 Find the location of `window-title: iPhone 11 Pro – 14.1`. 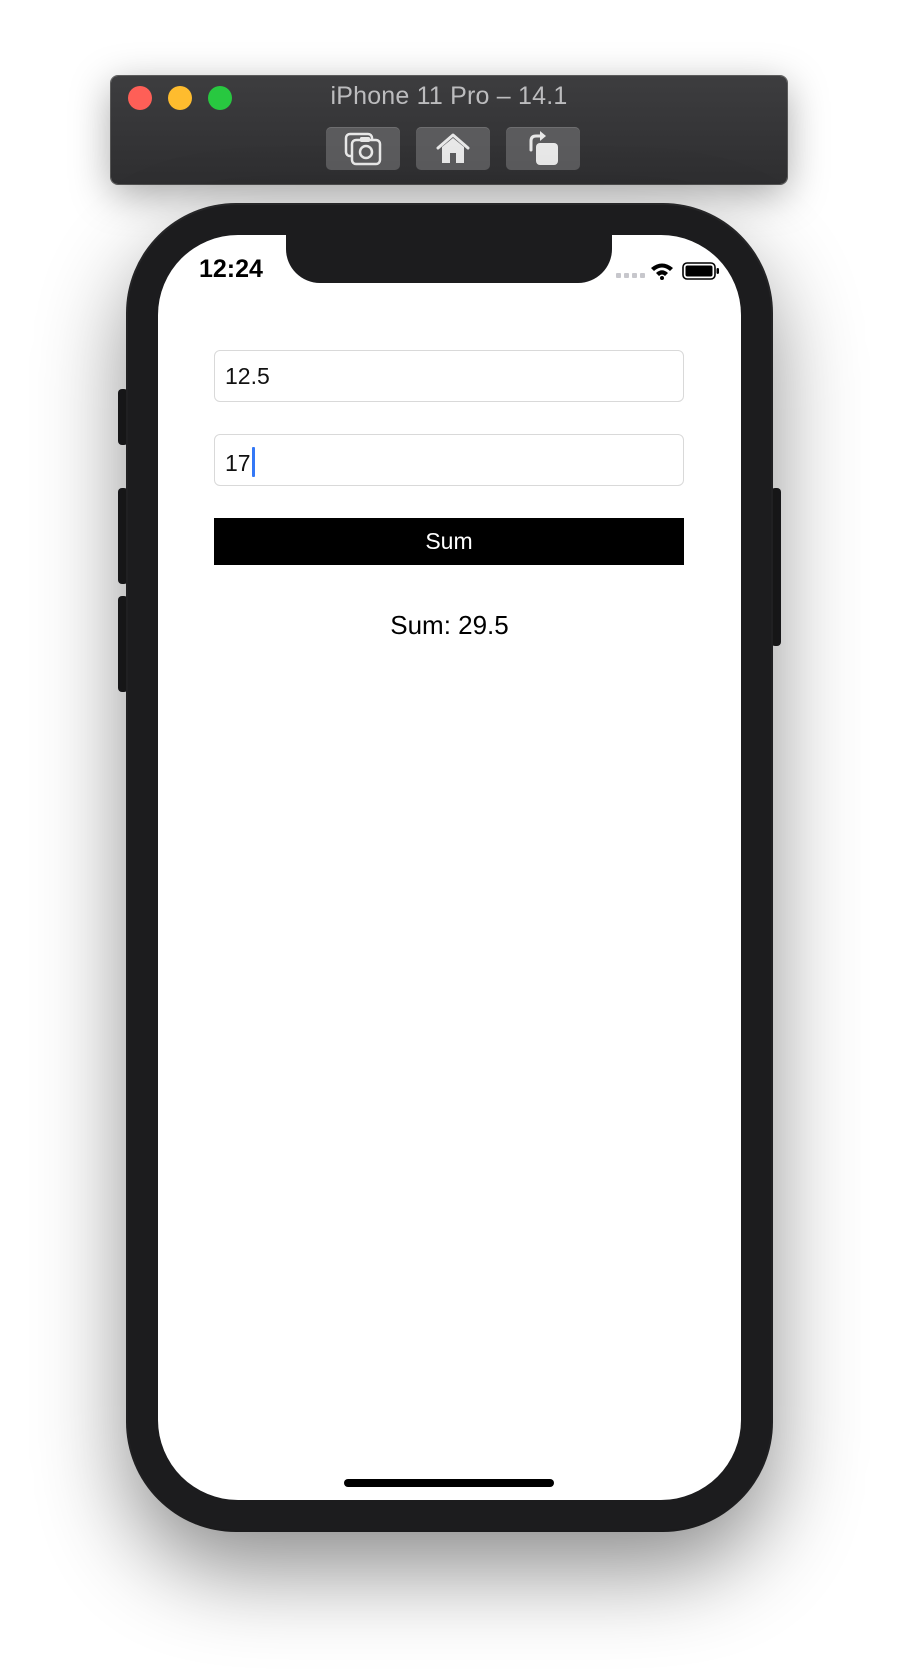

window-title: iPhone 11 Pro – 14.1 is located at coordinates (449, 96).